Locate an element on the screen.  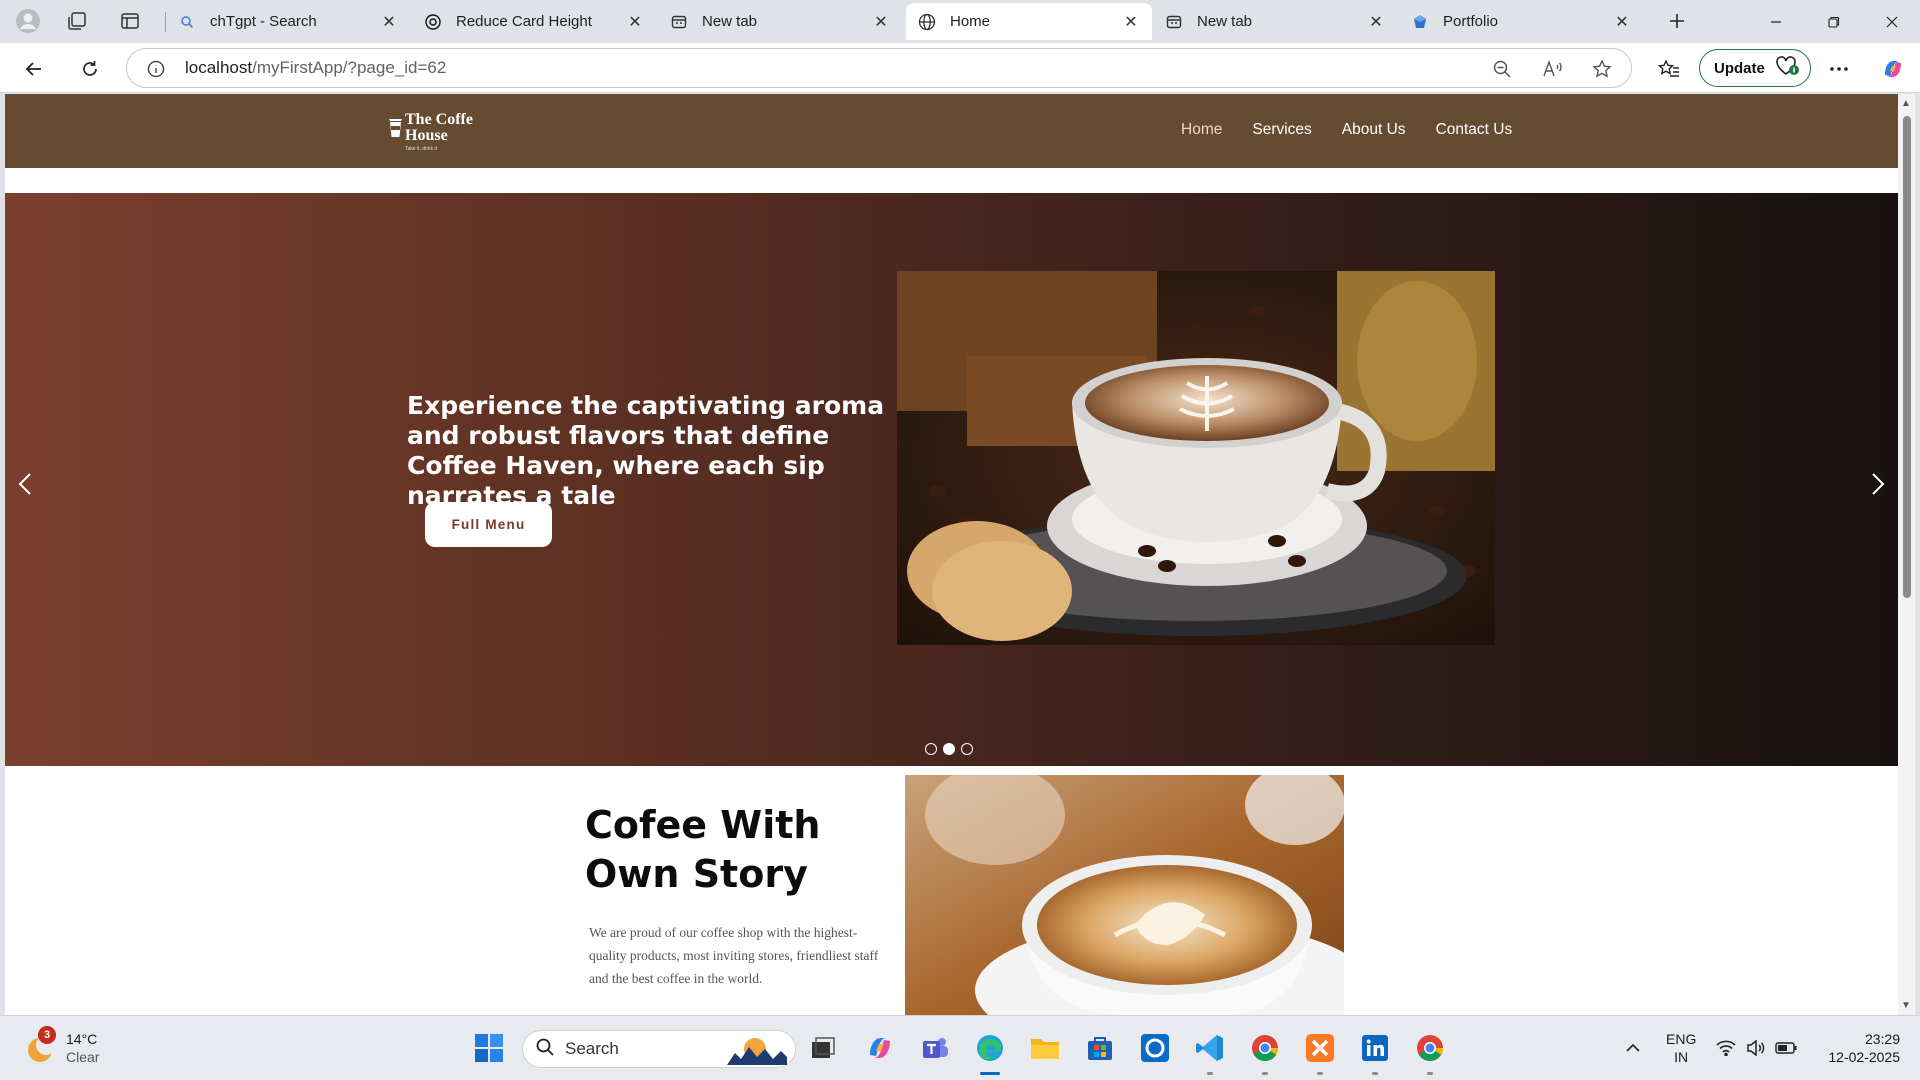
update-button: Update is located at coordinates (1755, 68).